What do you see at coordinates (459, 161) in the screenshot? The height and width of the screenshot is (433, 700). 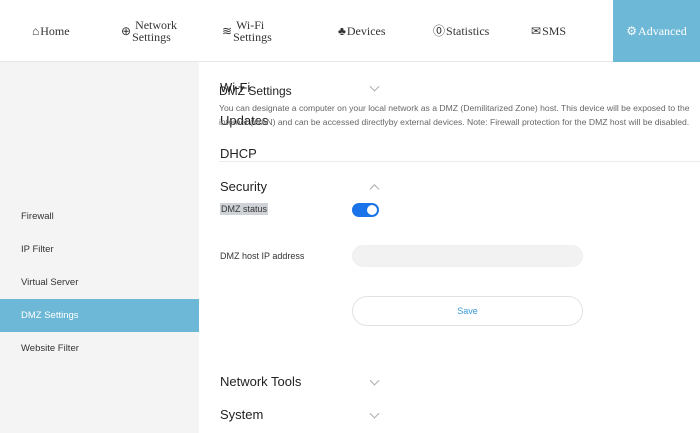 I see `divider` at bounding box center [459, 161].